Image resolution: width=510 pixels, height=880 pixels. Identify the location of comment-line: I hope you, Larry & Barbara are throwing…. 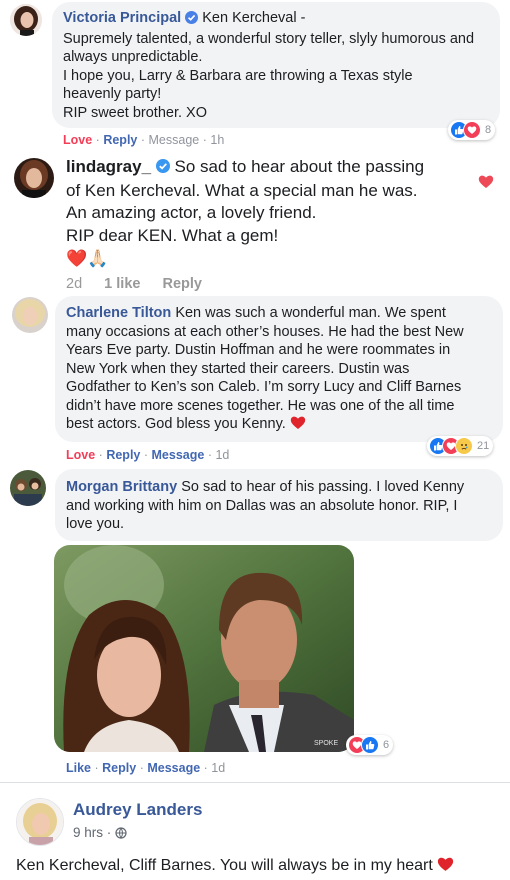
(238, 75).